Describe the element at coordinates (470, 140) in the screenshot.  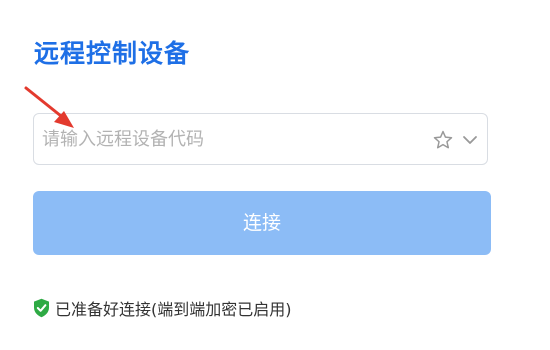
I see `chevron-down-icon` at that location.